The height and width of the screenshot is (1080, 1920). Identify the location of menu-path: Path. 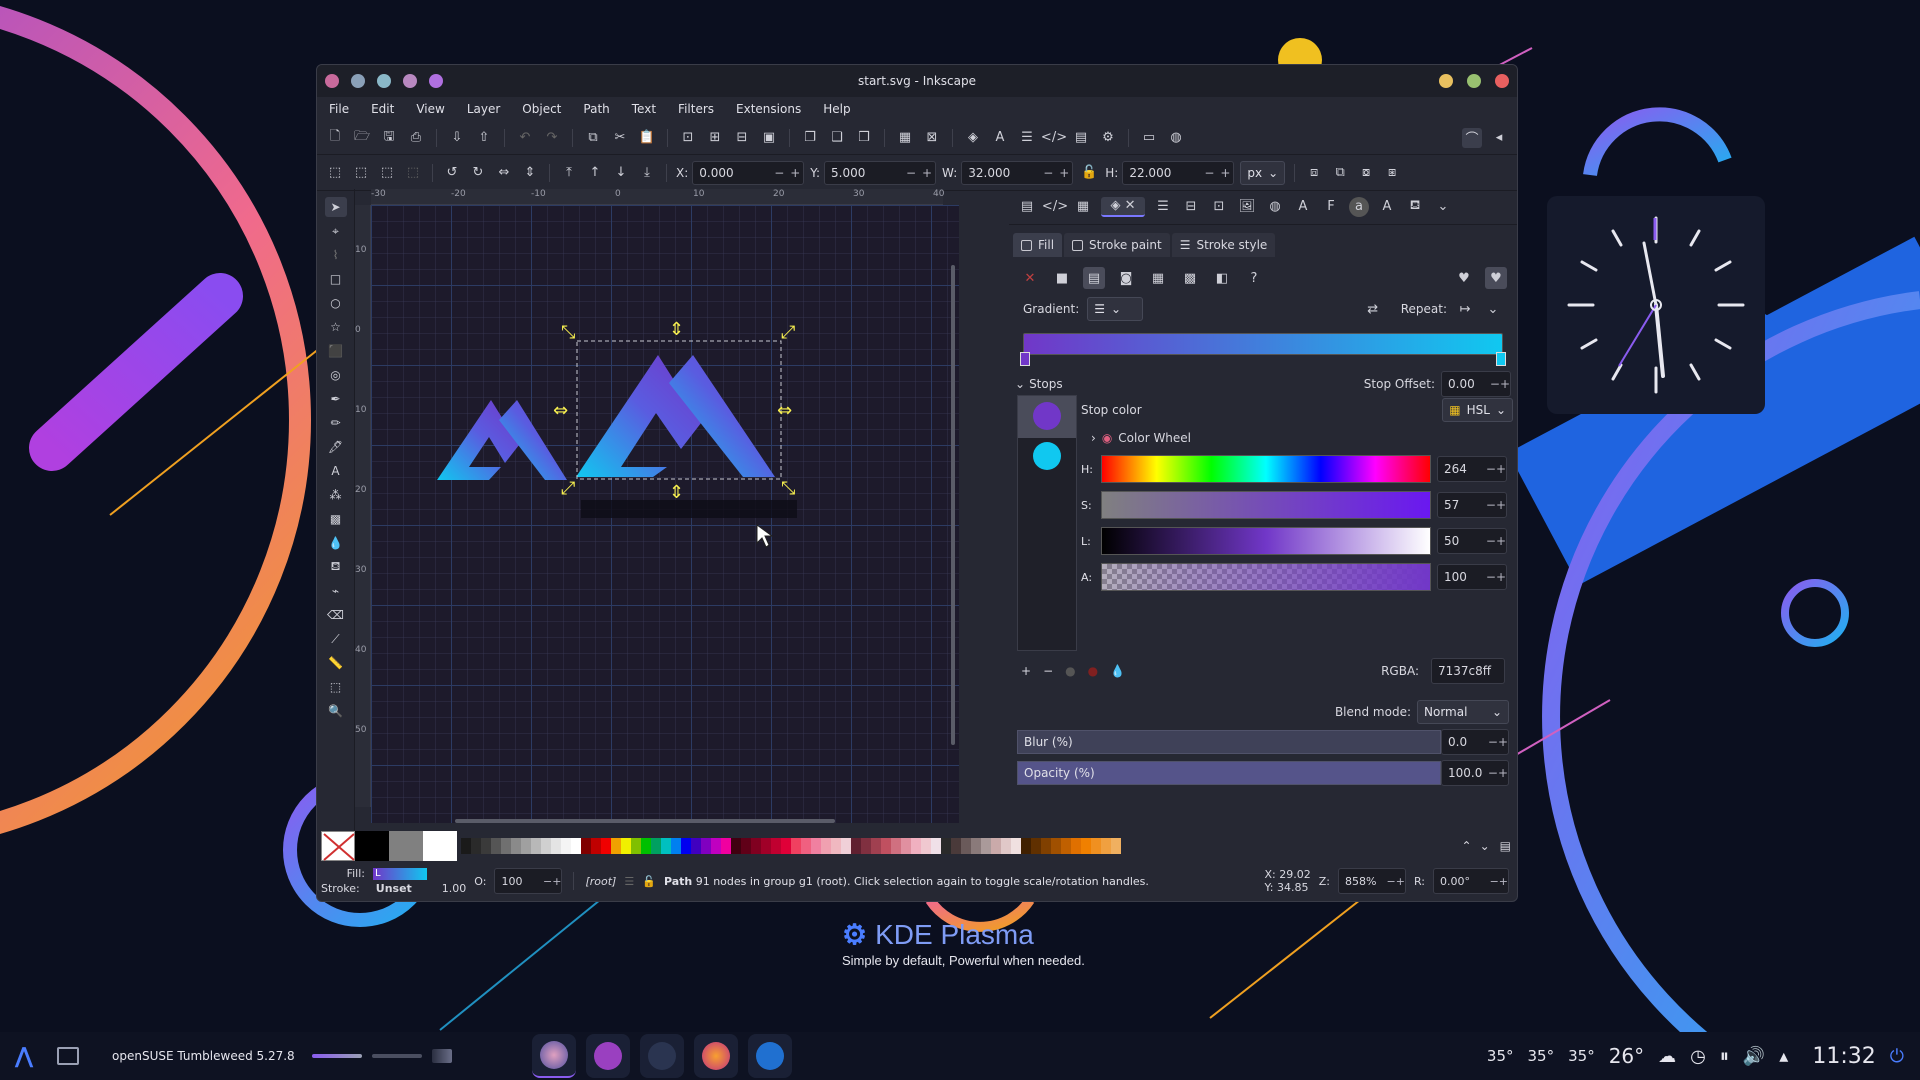
(596, 109).